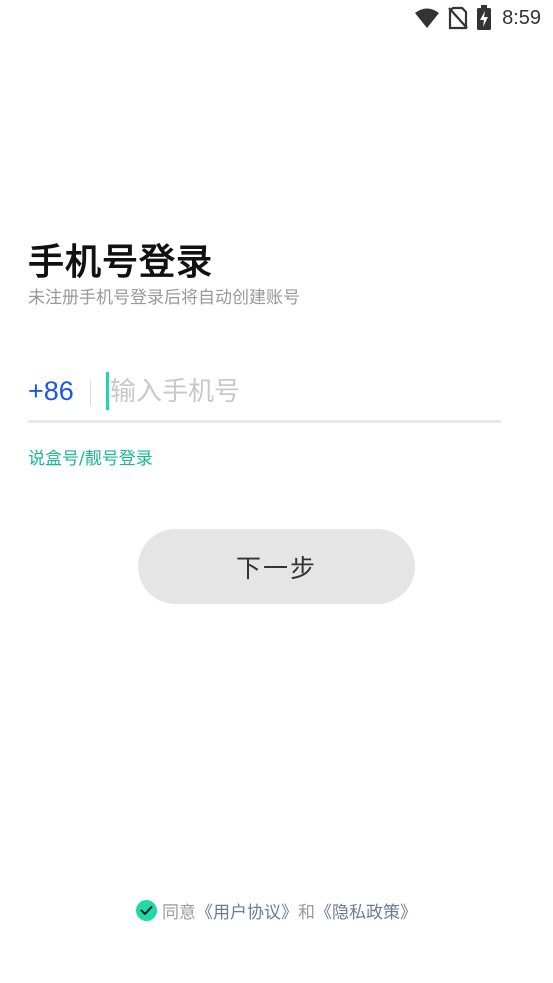 This screenshot has height=983, width=553. Describe the element at coordinates (306, 913) in the screenshot. I see `agreement-conjunction: 和` at that location.